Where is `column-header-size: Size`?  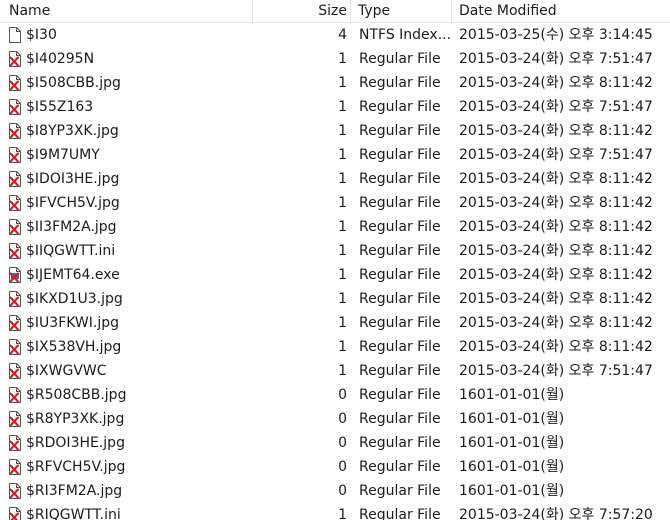
column-header-size: Size is located at coordinates (301, 11).